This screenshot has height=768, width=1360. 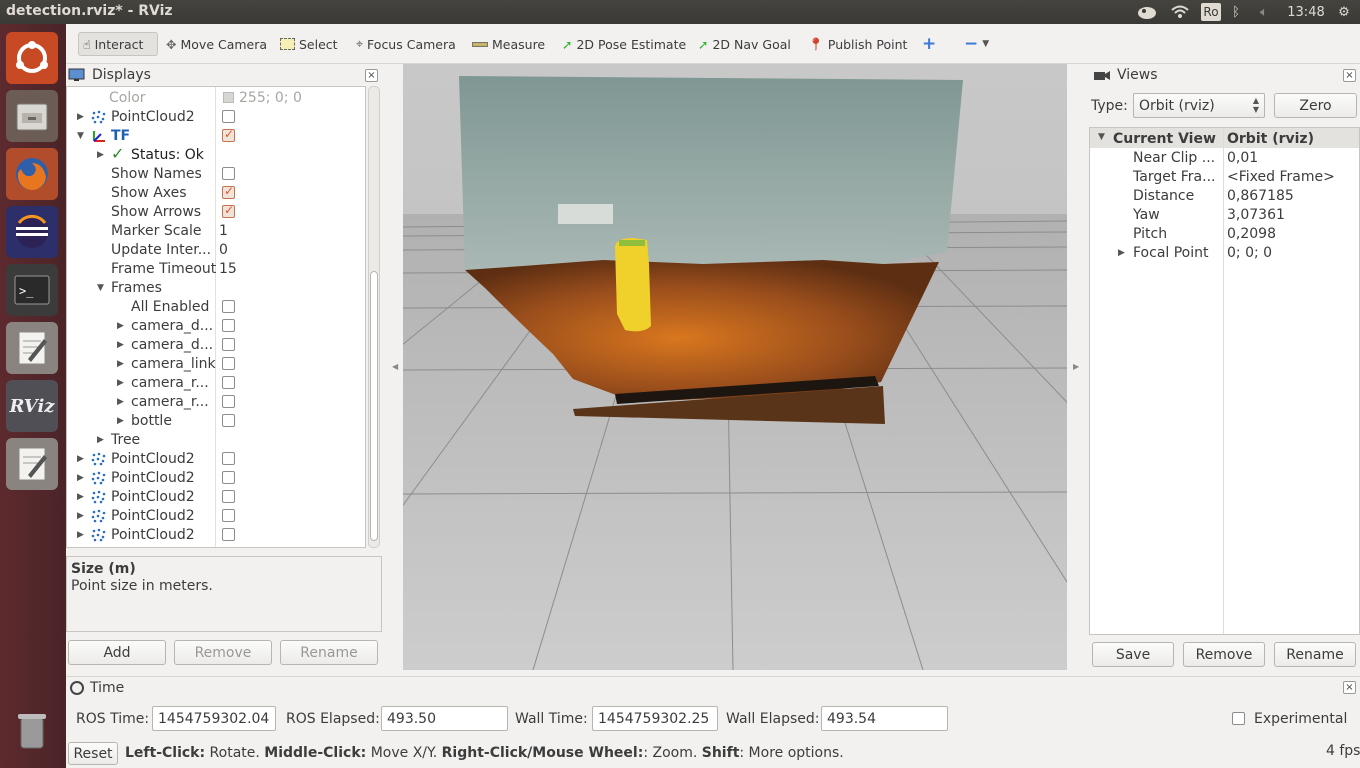 I want to click on tf-show-axes-checkbox, so click(x=228, y=191).